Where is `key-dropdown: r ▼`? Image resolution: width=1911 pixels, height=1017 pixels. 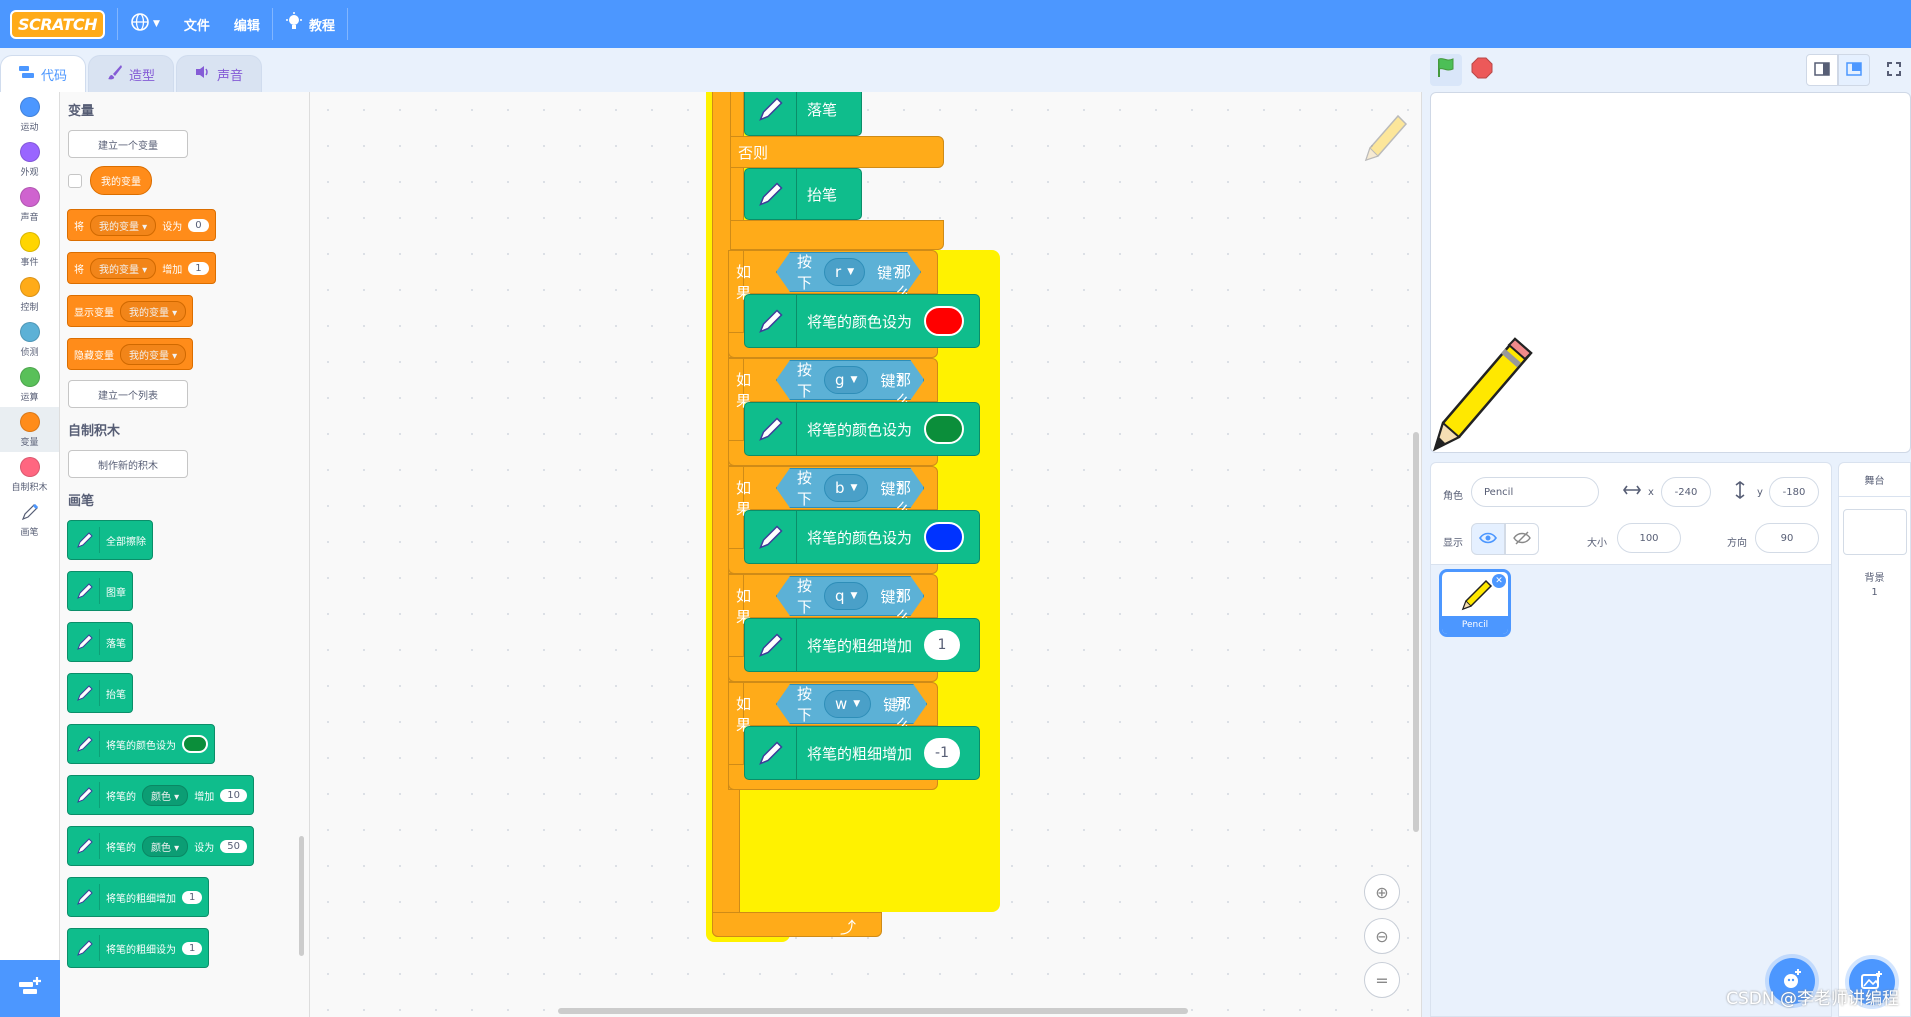
key-dropdown: r ▼ is located at coordinates (844, 272).